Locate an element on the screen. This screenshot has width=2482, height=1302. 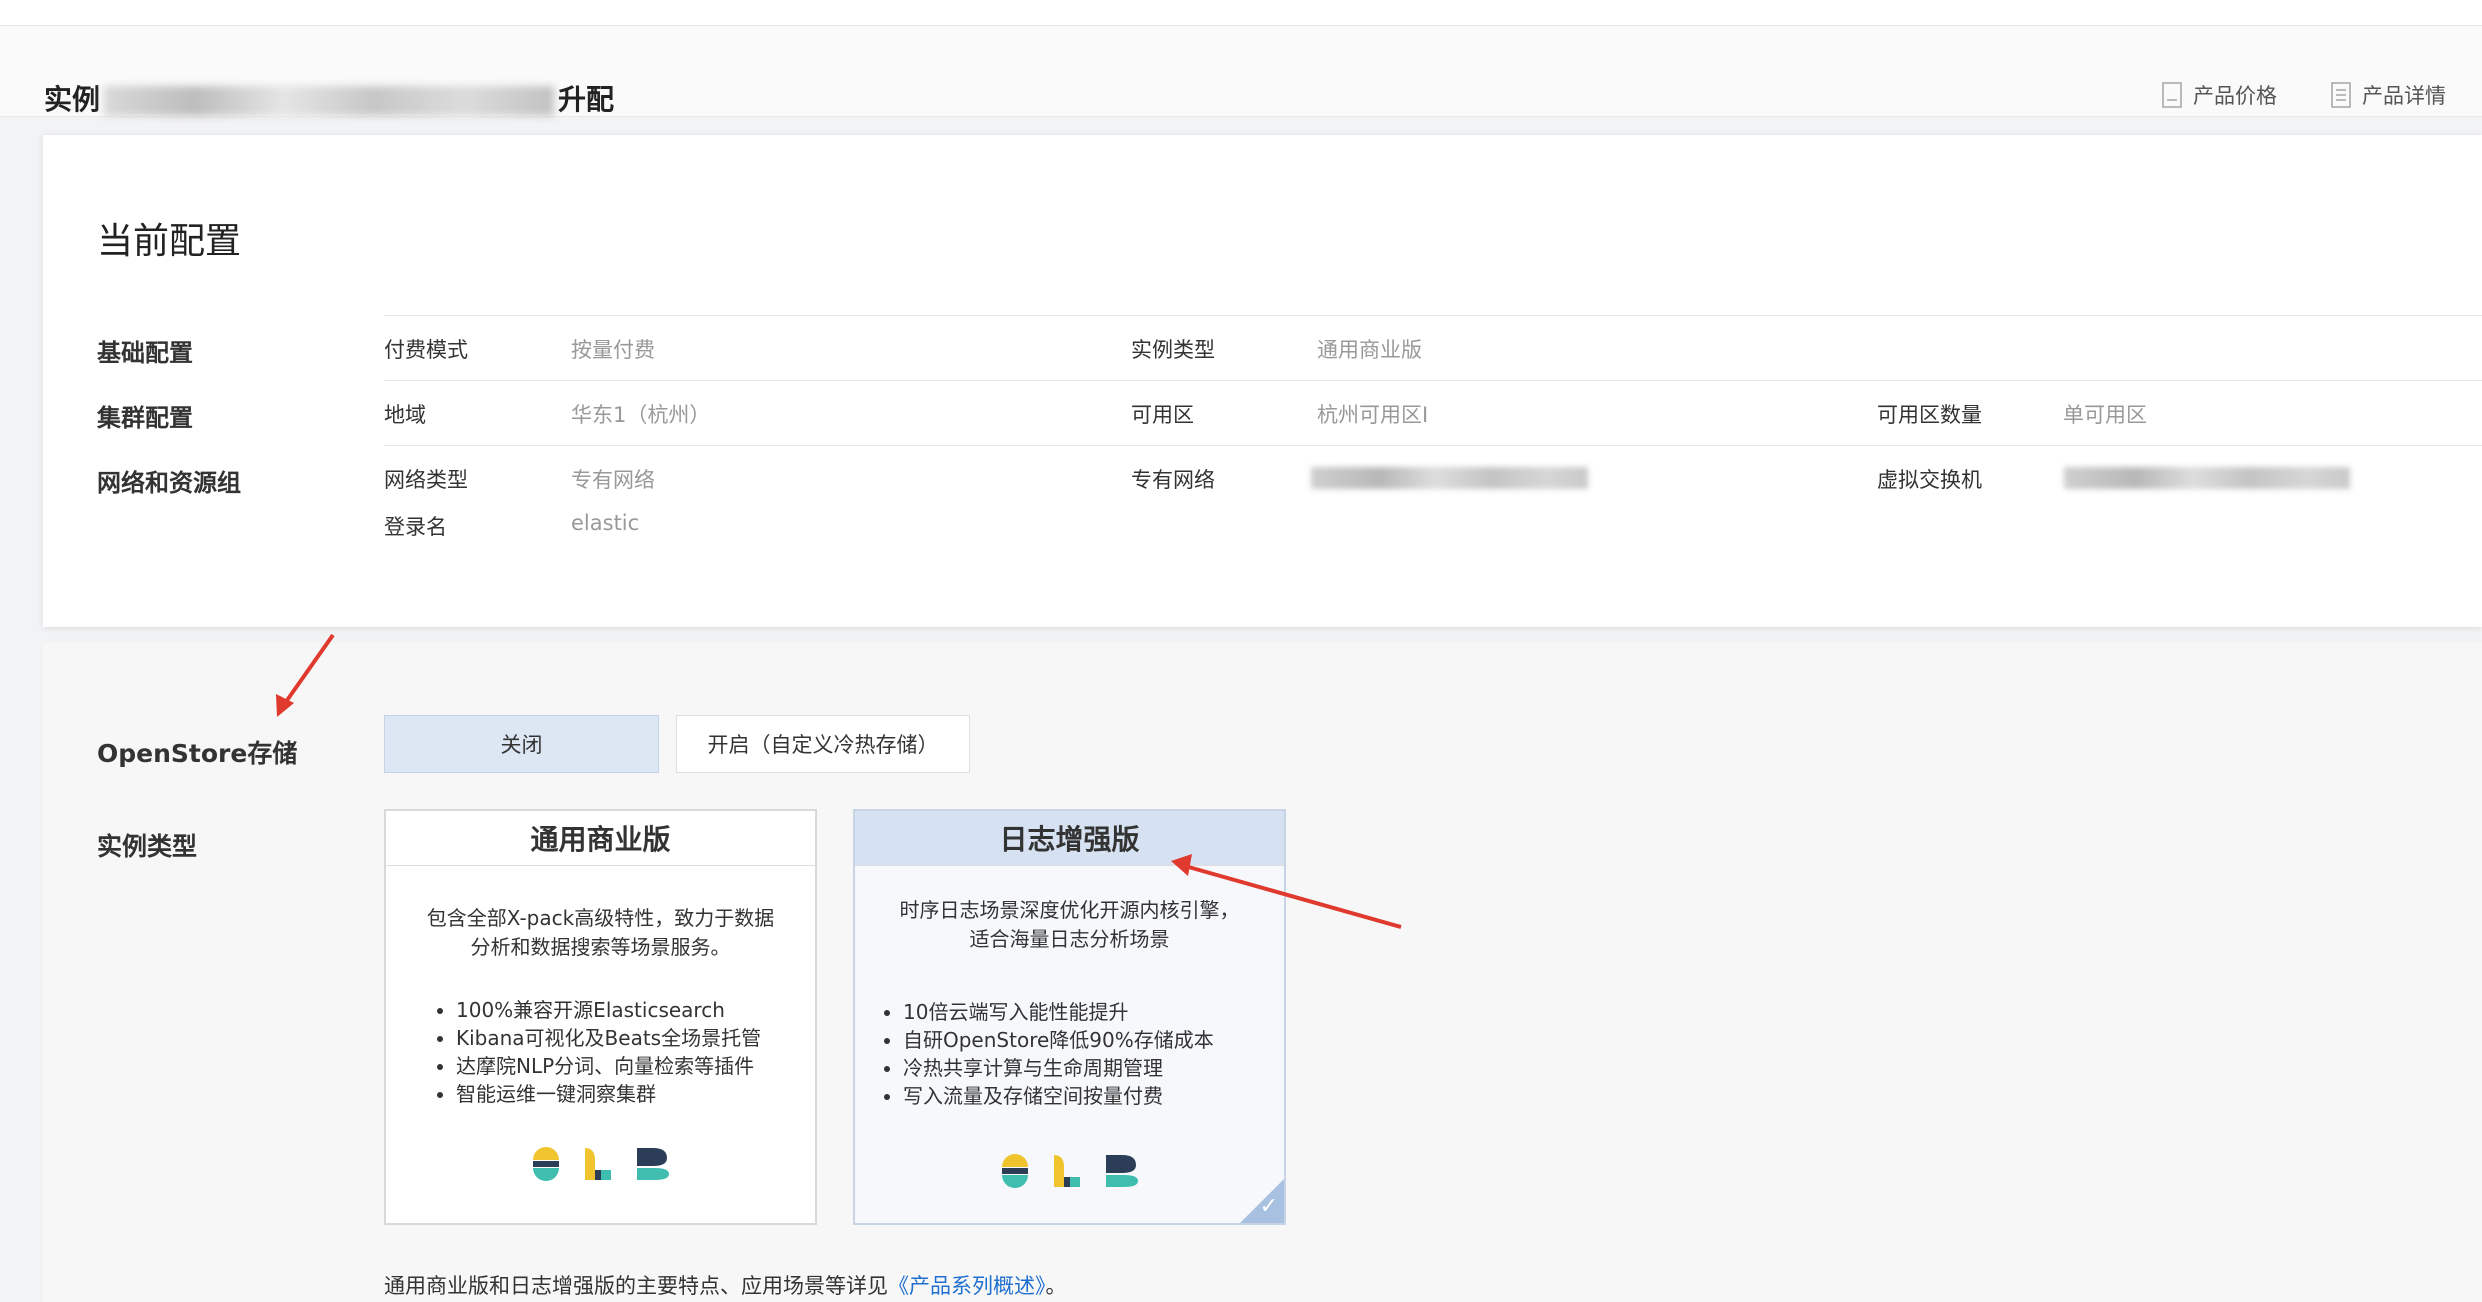
card-title: 日志增强版 is located at coordinates (1069, 838).